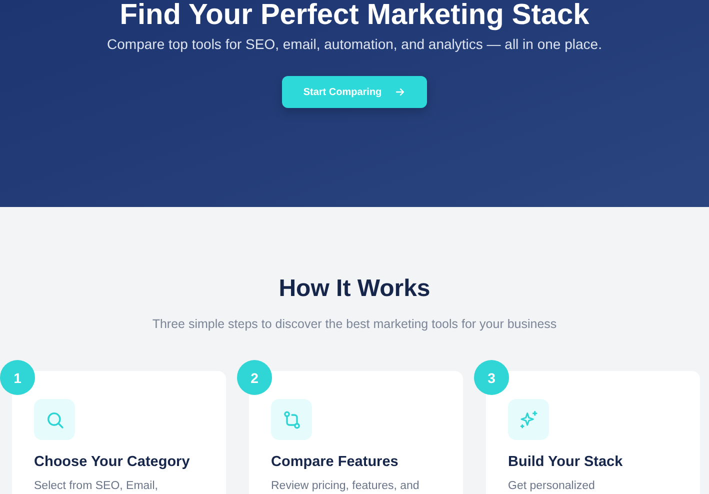  I want to click on step-number: 3, so click(491, 377).